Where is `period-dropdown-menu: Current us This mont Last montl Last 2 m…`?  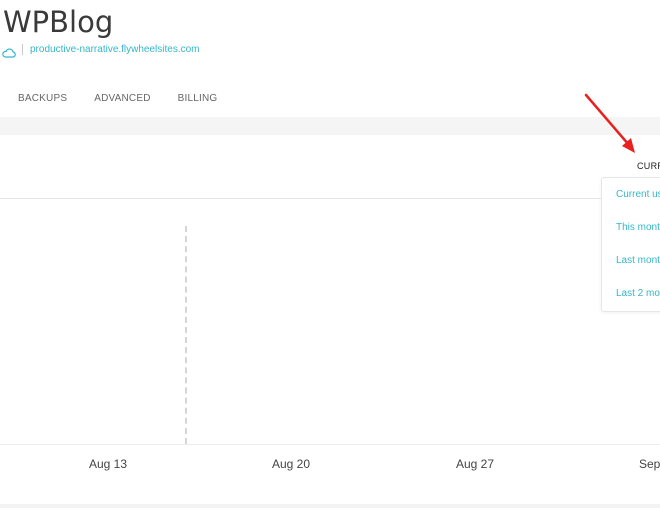
period-dropdown-menu: Current us This mont Last montl Last 2 m… is located at coordinates (630, 244).